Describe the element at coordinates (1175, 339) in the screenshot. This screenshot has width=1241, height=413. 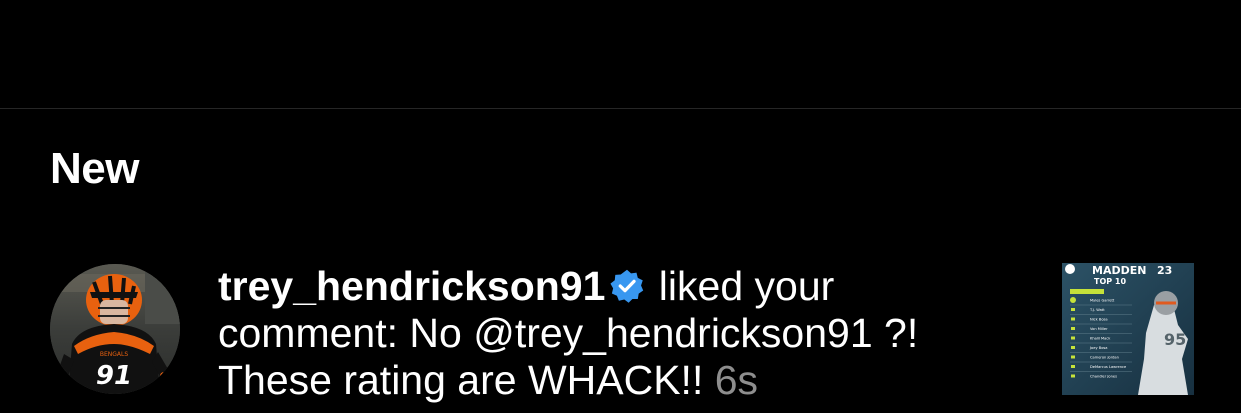
I see `thumb-jersey: 95` at that location.